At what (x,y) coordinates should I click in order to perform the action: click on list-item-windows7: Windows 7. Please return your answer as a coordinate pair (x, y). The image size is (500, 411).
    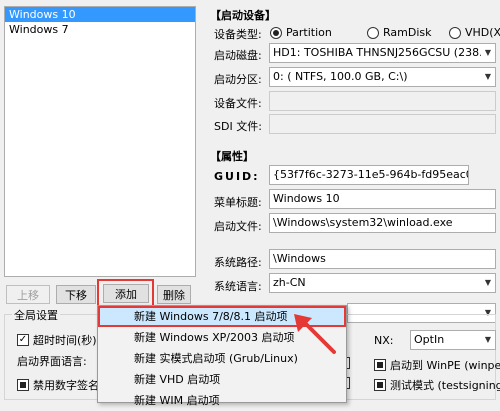
    Looking at the image, I should click on (100, 29).